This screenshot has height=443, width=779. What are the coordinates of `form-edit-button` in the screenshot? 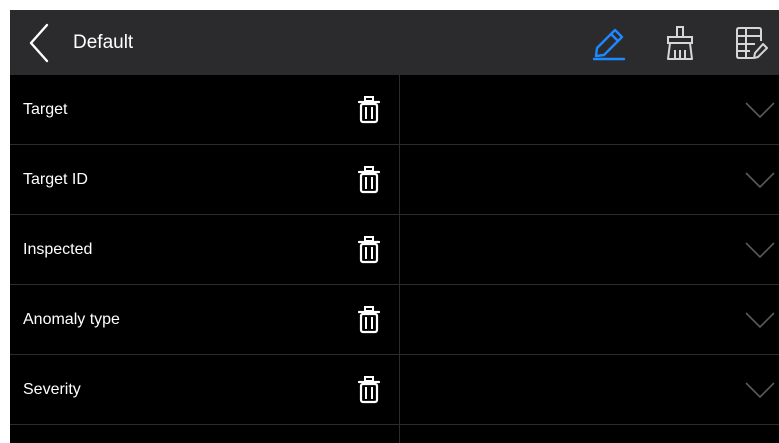 It's located at (751, 43).